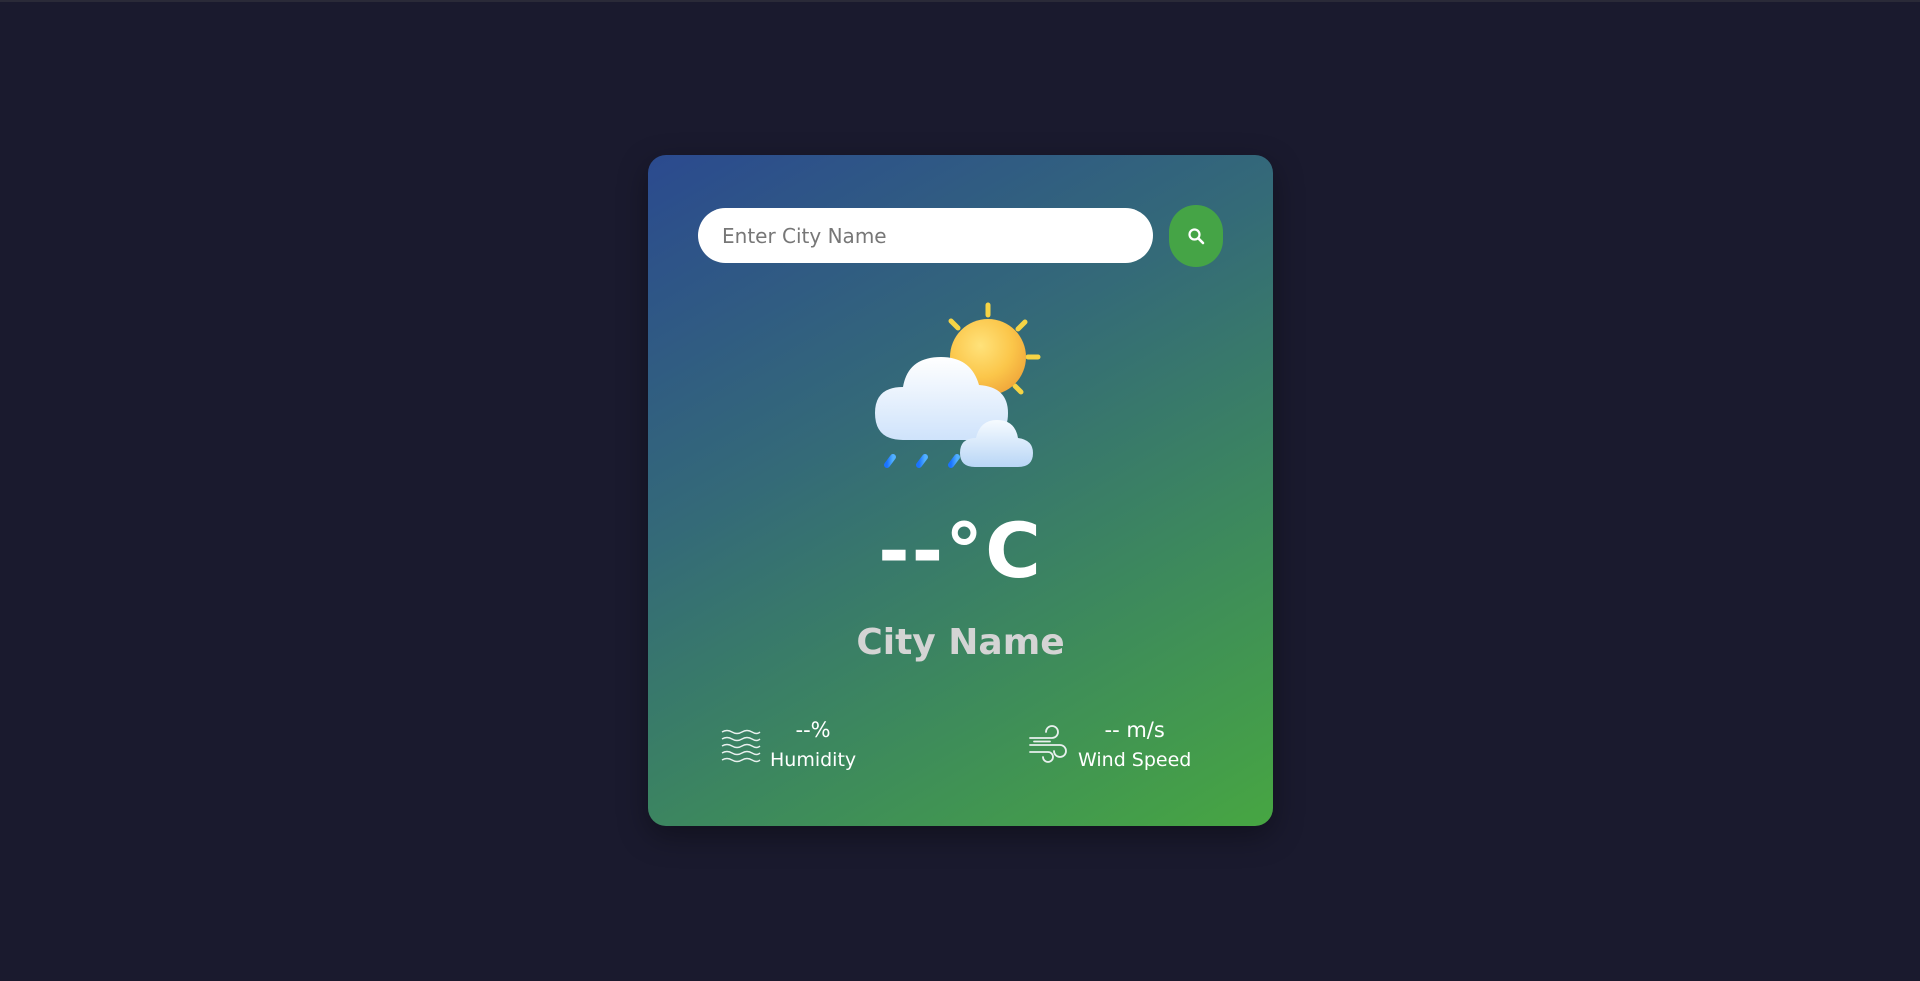 This screenshot has width=1920, height=981. What do you see at coordinates (741, 746) in the screenshot?
I see `humidity-waves-icon` at bounding box center [741, 746].